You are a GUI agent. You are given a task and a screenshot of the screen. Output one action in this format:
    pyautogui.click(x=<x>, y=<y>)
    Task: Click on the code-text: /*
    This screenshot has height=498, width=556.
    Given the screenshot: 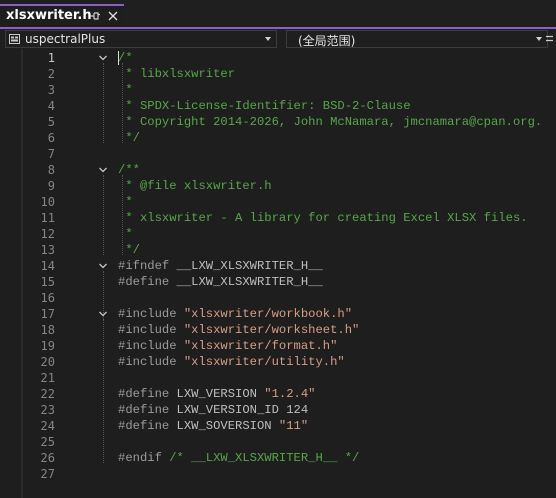 What is the action you would take?
    pyautogui.click(x=125, y=58)
    